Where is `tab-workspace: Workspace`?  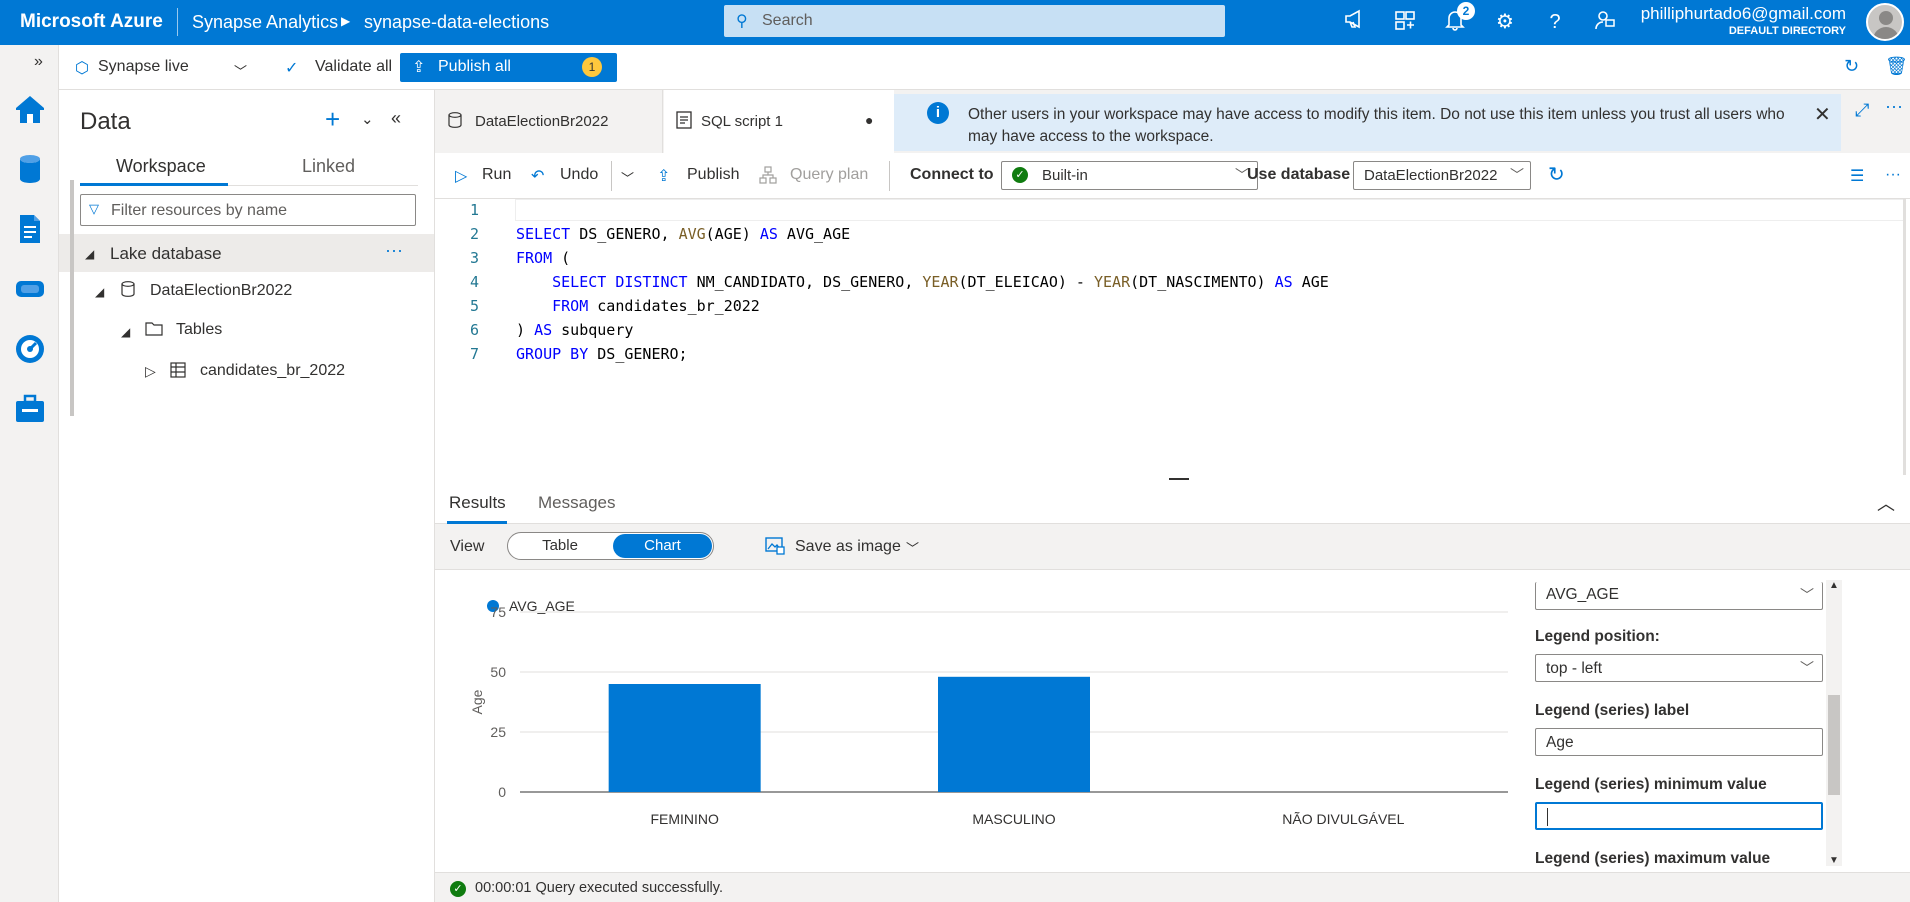 tab-workspace: Workspace is located at coordinates (161, 166).